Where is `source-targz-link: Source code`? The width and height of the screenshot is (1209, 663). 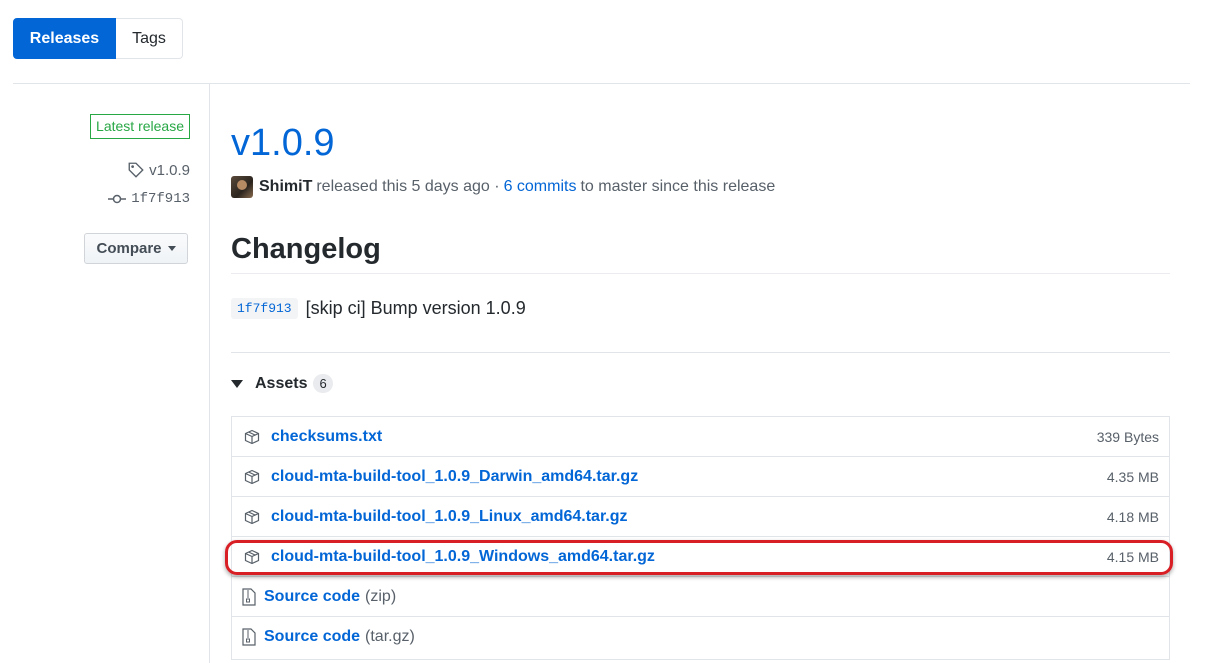 source-targz-link: Source code is located at coordinates (312, 637).